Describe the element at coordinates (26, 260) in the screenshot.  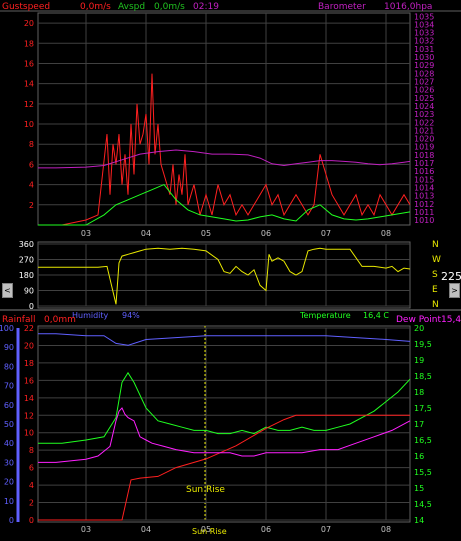
I see `y-tick-label: 270` at that location.